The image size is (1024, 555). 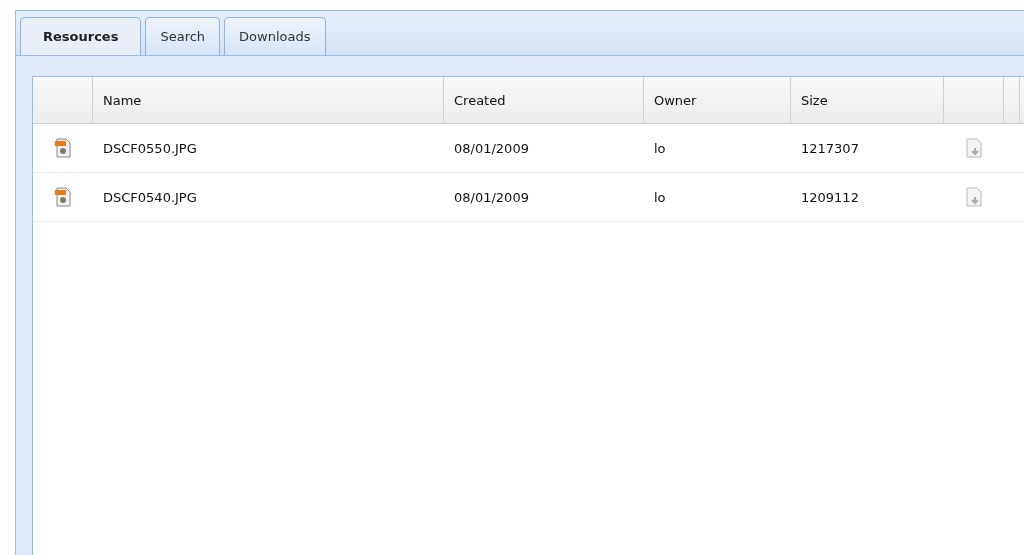 What do you see at coordinates (81, 36) in the screenshot?
I see `tab: Resources` at bounding box center [81, 36].